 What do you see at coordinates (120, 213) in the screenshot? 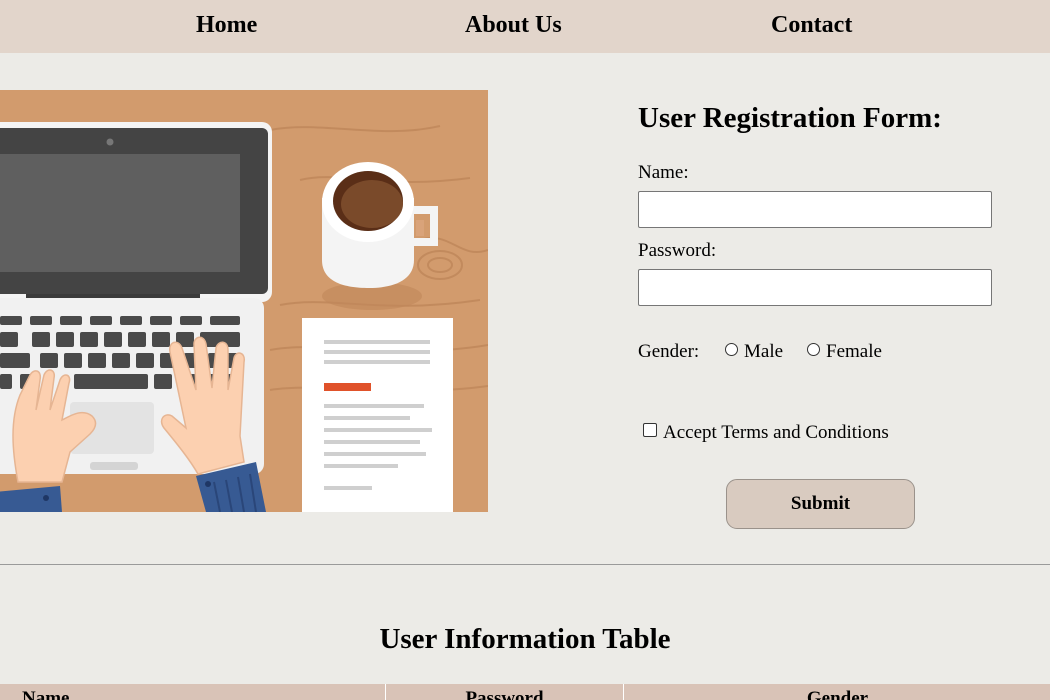
I see `laptop-display` at bounding box center [120, 213].